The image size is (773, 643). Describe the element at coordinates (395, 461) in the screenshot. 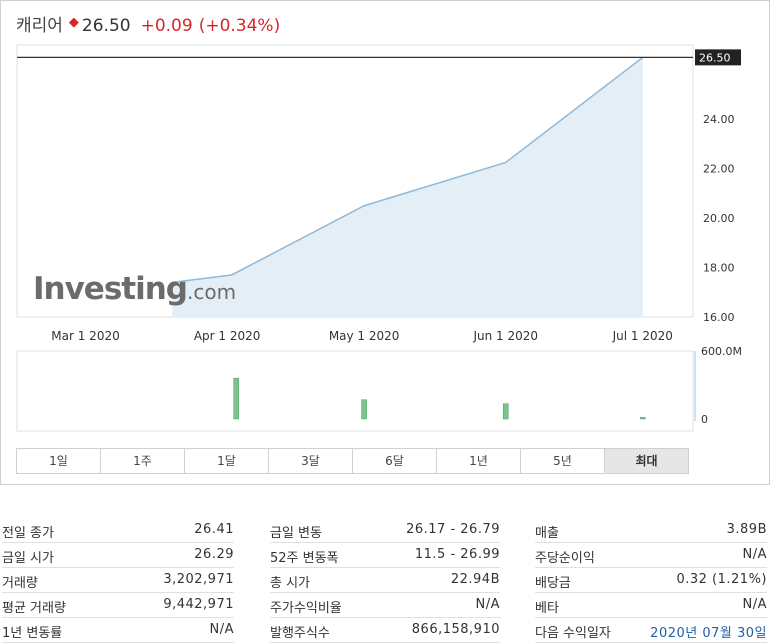

I see `period-tab: 6달` at that location.